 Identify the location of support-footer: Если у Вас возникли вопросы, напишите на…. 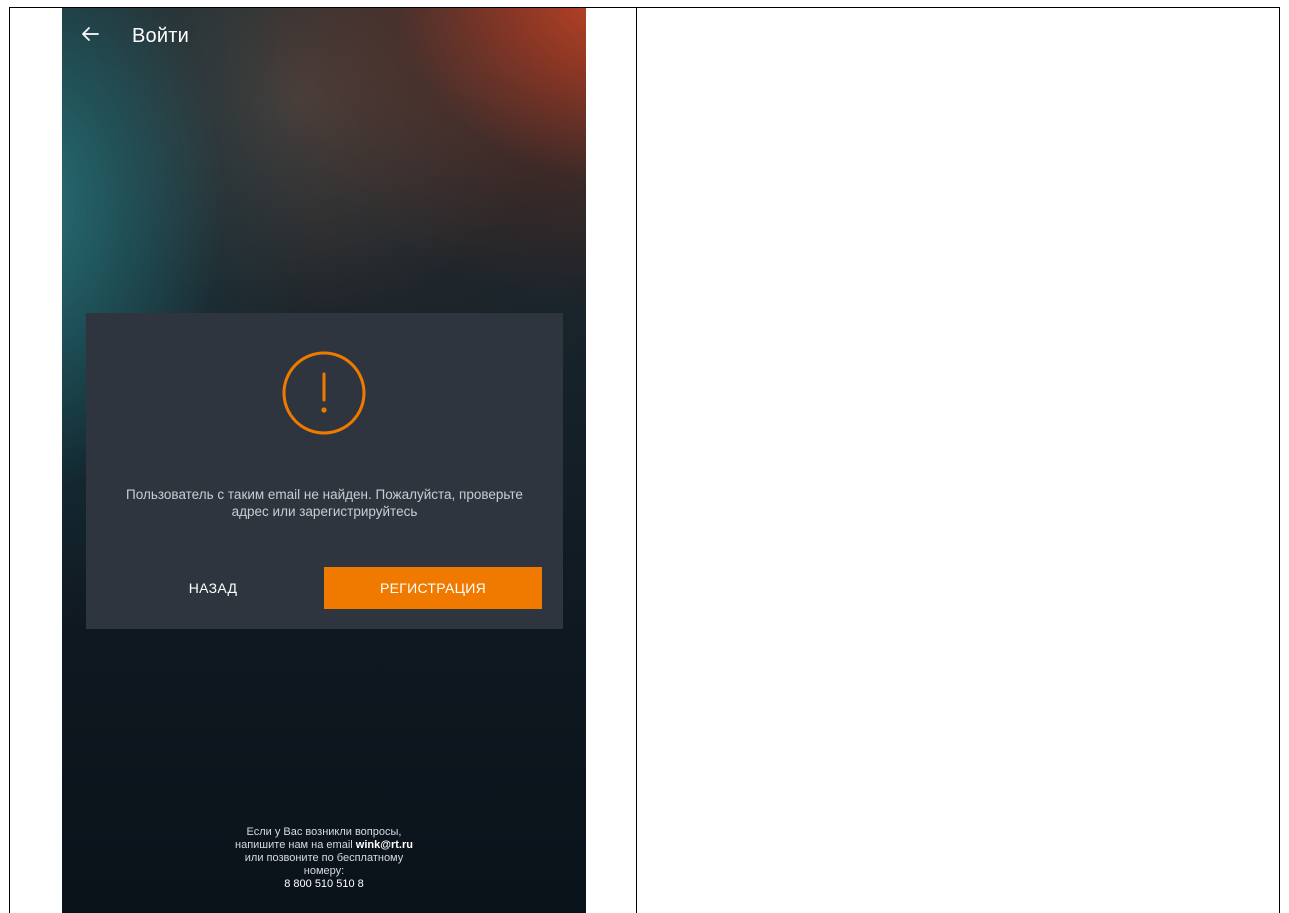
(324, 858).